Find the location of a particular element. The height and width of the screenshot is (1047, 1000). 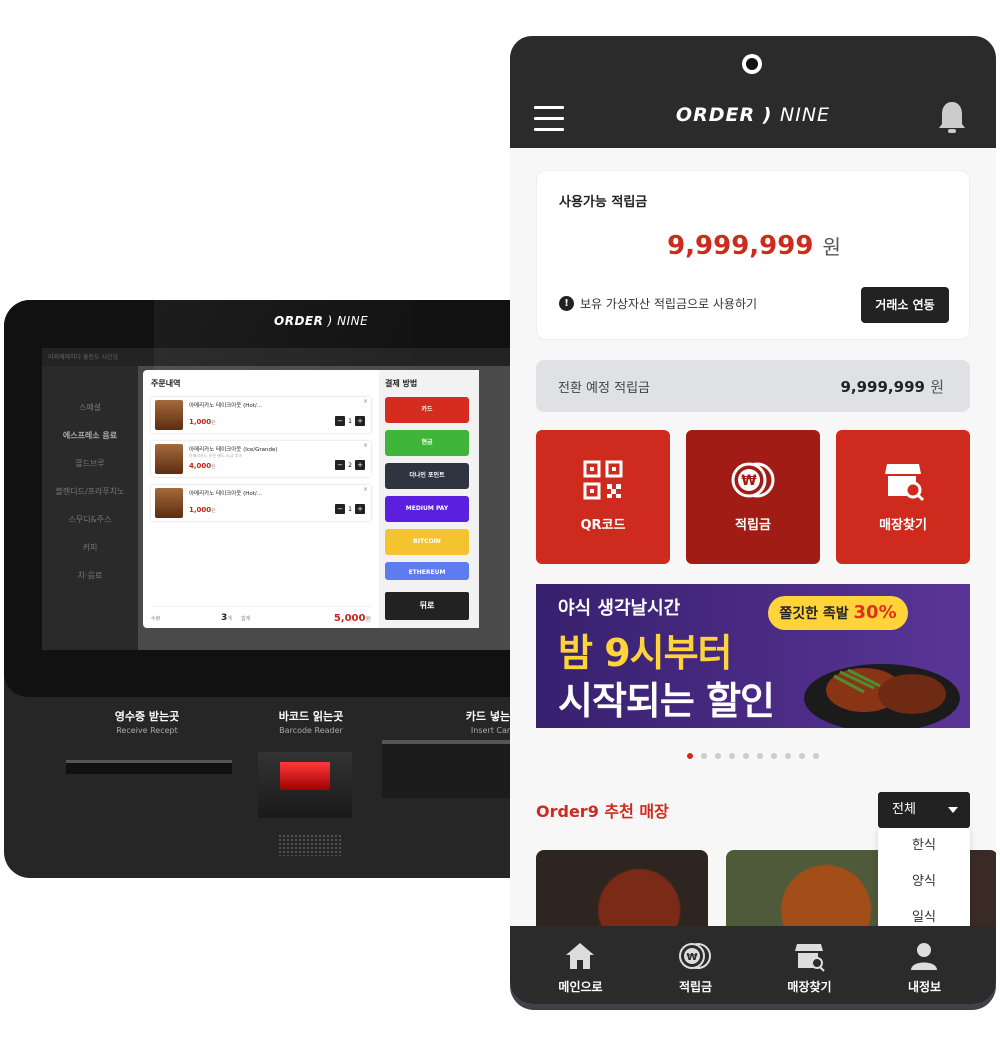

barcode-reader is located at coordinates (305, 785).